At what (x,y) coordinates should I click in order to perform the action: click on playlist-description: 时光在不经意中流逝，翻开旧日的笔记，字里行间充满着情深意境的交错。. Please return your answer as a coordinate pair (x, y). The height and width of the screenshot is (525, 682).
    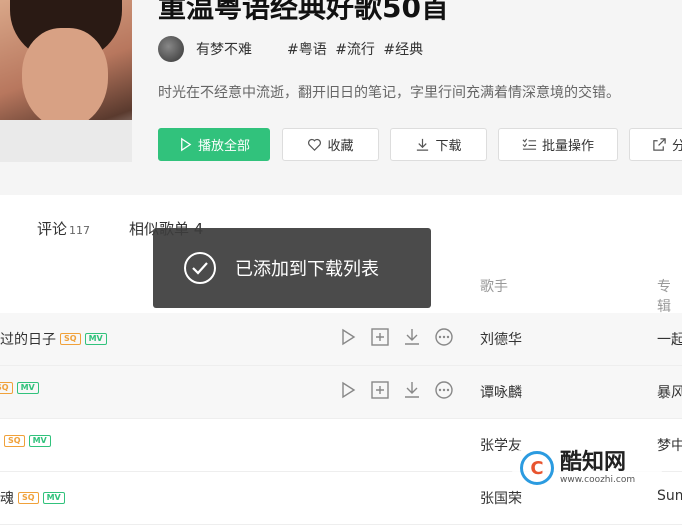
    Looking at the image, I should click on (389, 93).